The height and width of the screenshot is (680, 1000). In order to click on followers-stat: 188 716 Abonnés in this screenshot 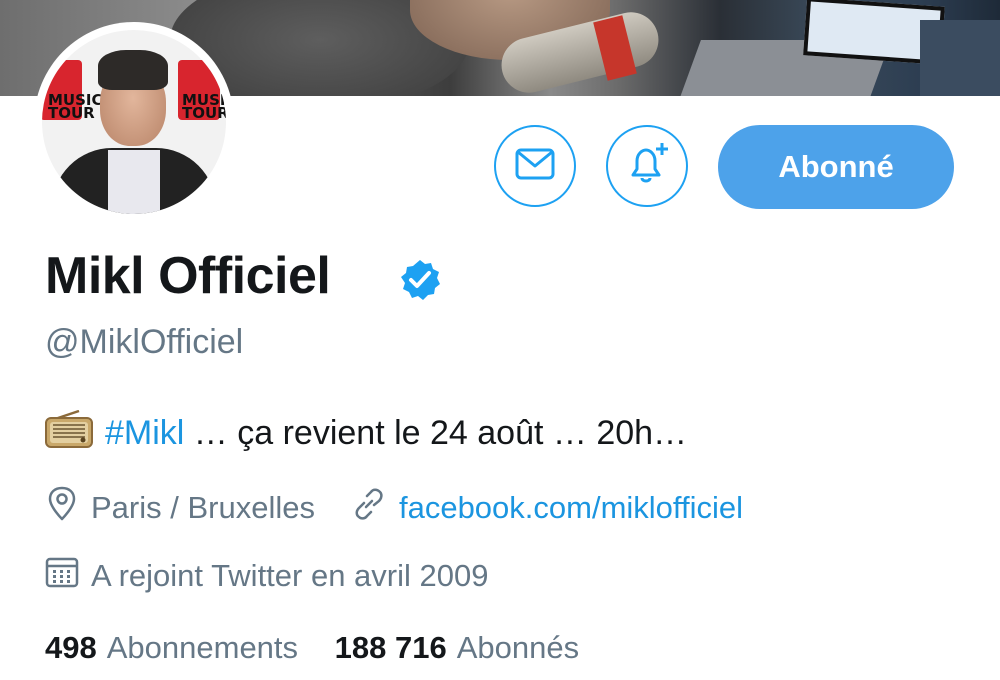, I will do `click(457, 647)`.